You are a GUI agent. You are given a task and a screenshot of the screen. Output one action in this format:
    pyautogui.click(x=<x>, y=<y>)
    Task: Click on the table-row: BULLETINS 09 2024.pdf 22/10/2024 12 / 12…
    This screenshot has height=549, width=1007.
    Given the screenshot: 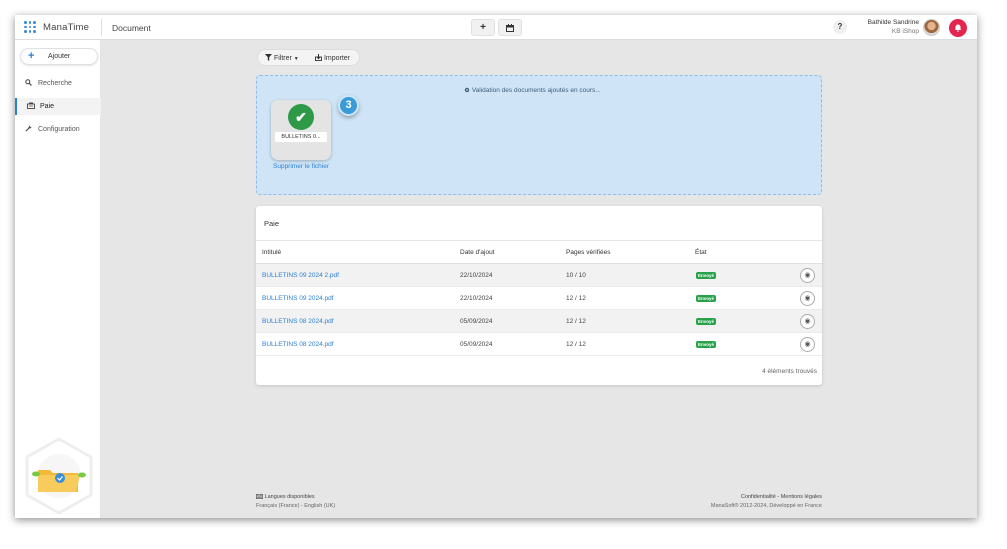 What is the action you would take?
    pyautogui.click(x=539, y=298)
    